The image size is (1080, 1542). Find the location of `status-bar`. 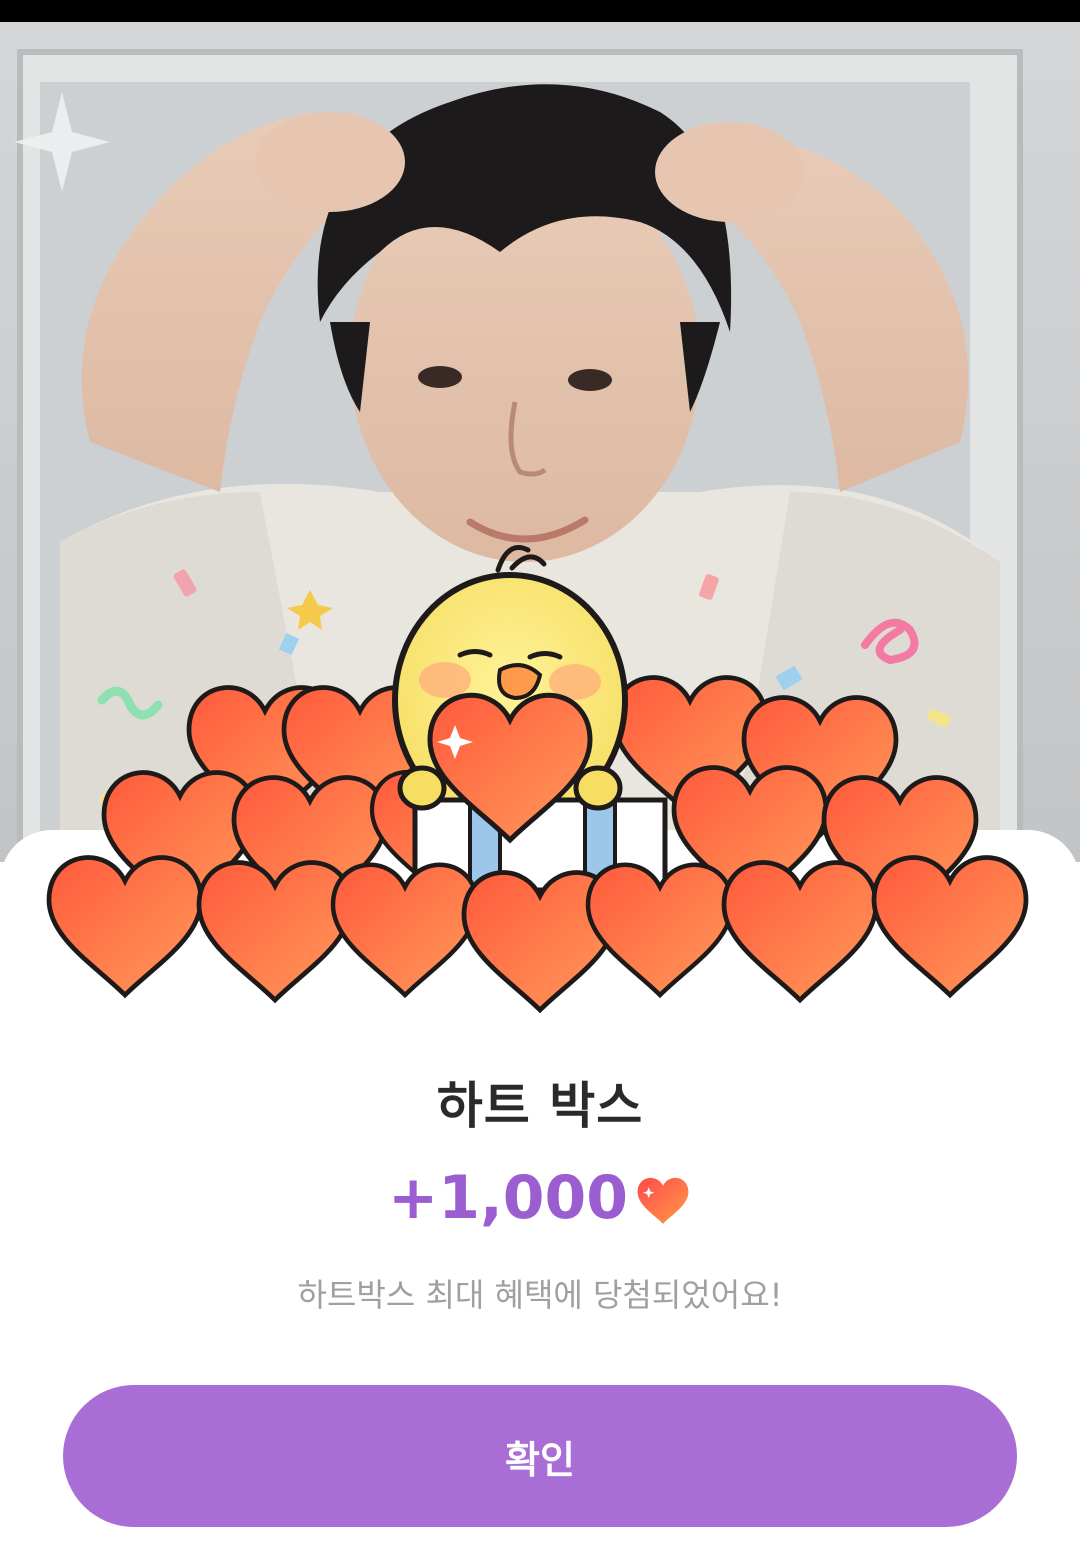

status-bar is located at coordinates (540, 11).